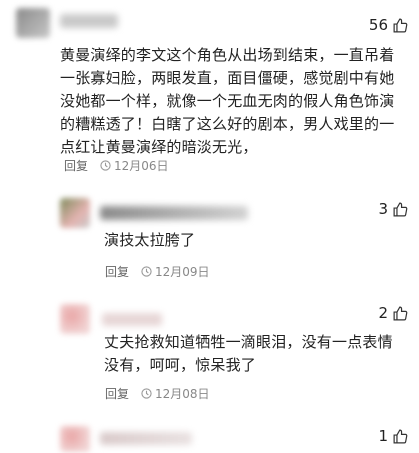 This screenshot has height=453, width=419. I want to click on like-count: 1, so click(383, 436).